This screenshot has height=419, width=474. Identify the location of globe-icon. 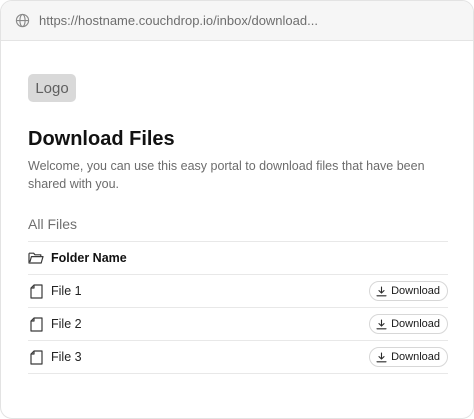
(22, 21).